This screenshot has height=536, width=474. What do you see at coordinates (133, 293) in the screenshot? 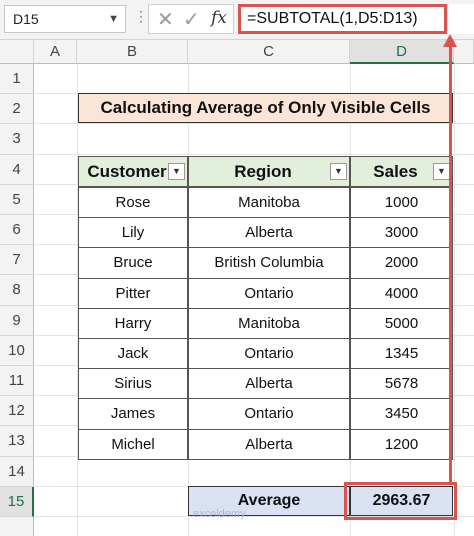
I see `table-cell: Pitter` at bounding box center [133, 293].